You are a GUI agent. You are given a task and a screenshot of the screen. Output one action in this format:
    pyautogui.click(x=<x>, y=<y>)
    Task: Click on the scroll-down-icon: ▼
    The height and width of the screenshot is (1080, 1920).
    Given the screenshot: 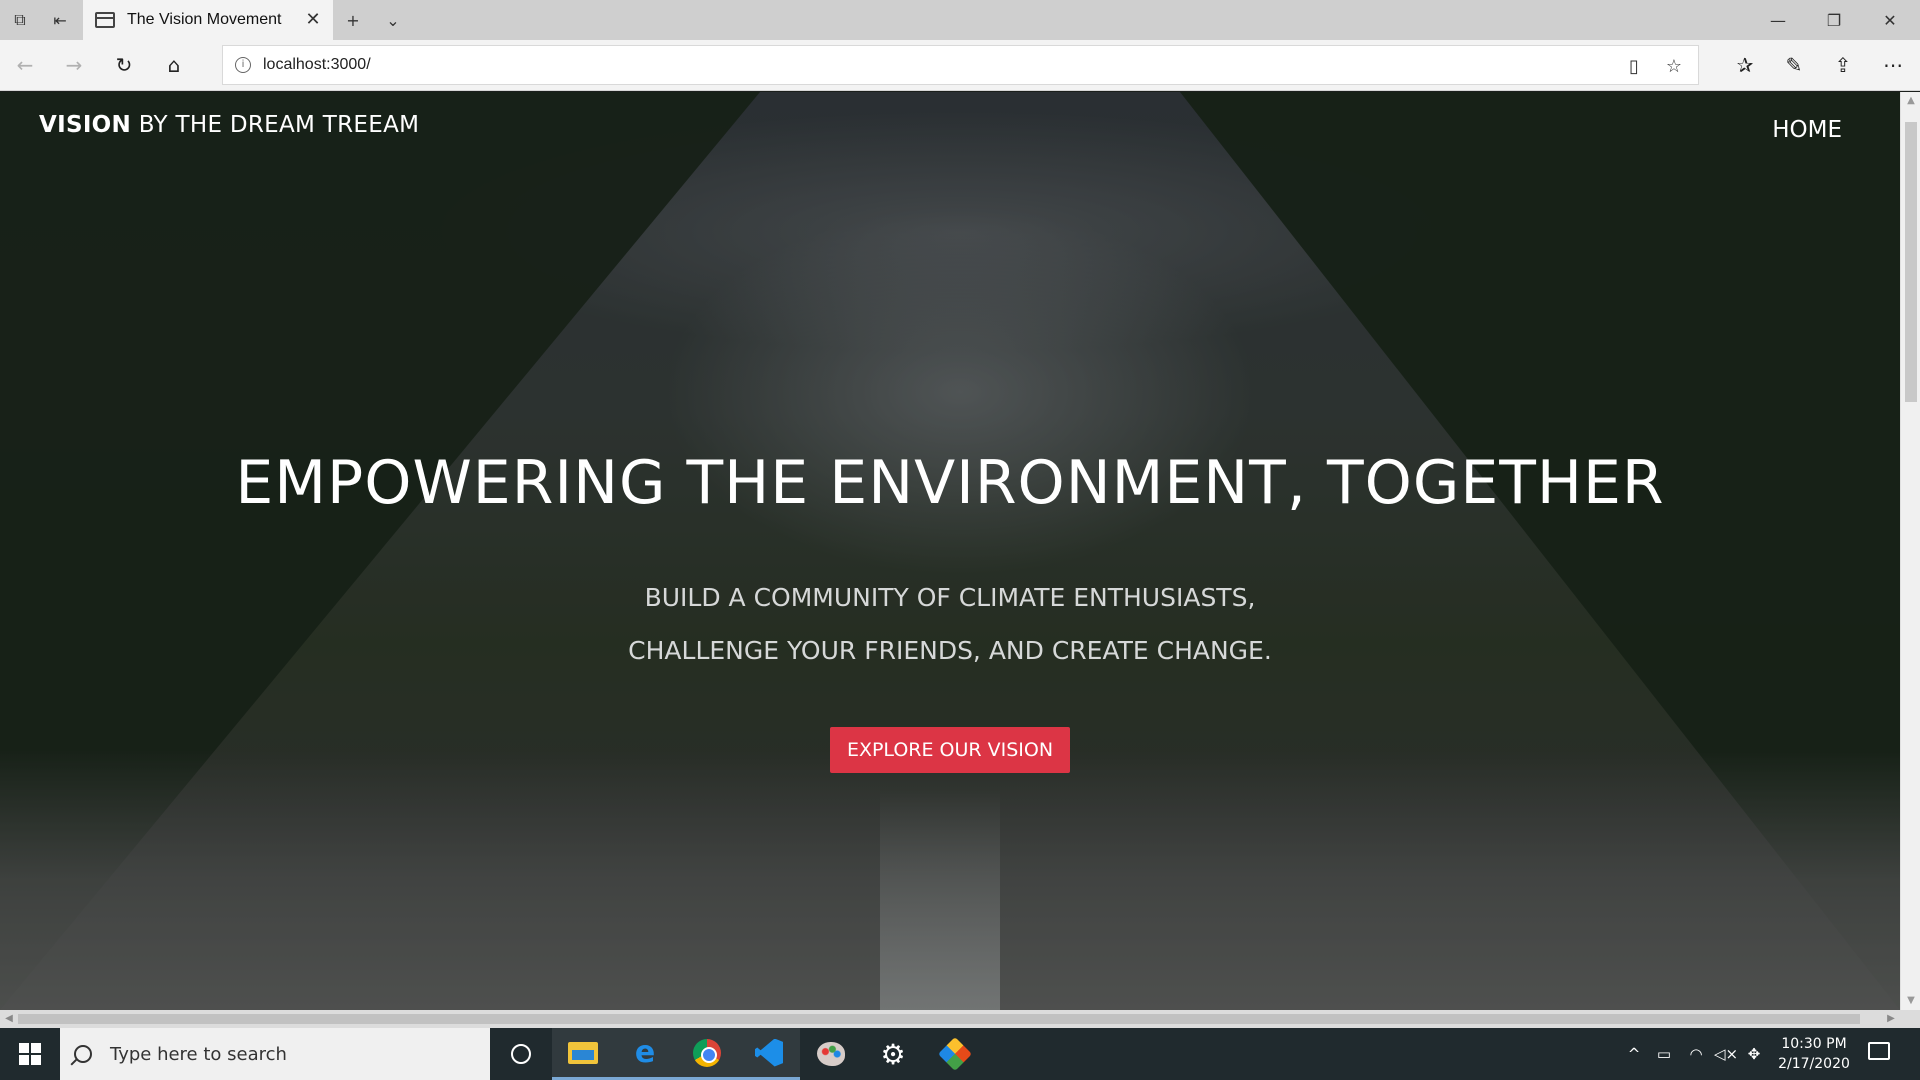 What is the action you would take?
    pyautogui.click(x=1910, y=1001)
    